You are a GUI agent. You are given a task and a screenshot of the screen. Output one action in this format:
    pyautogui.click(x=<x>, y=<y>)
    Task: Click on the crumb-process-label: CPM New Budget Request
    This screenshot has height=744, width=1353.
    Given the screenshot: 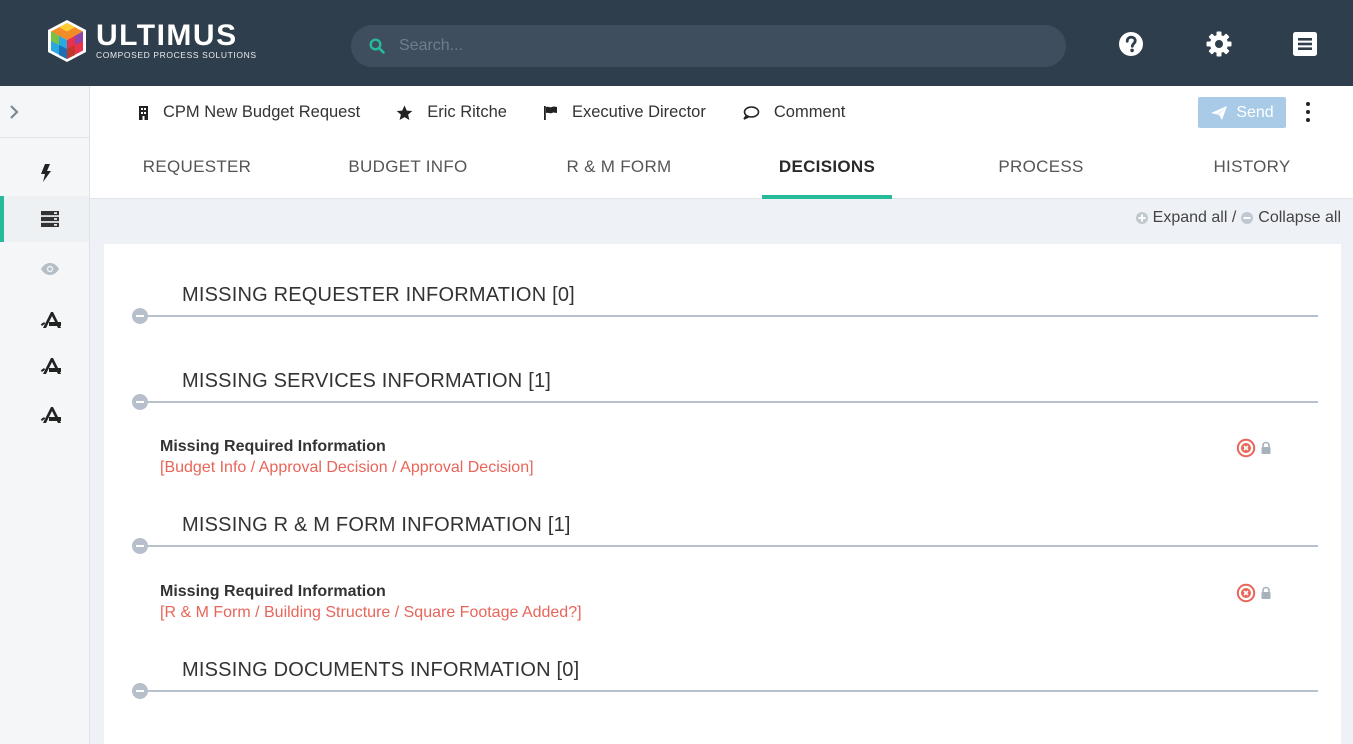 What is the action you would take?
    pyautogui.click(x=262, y=112)
    